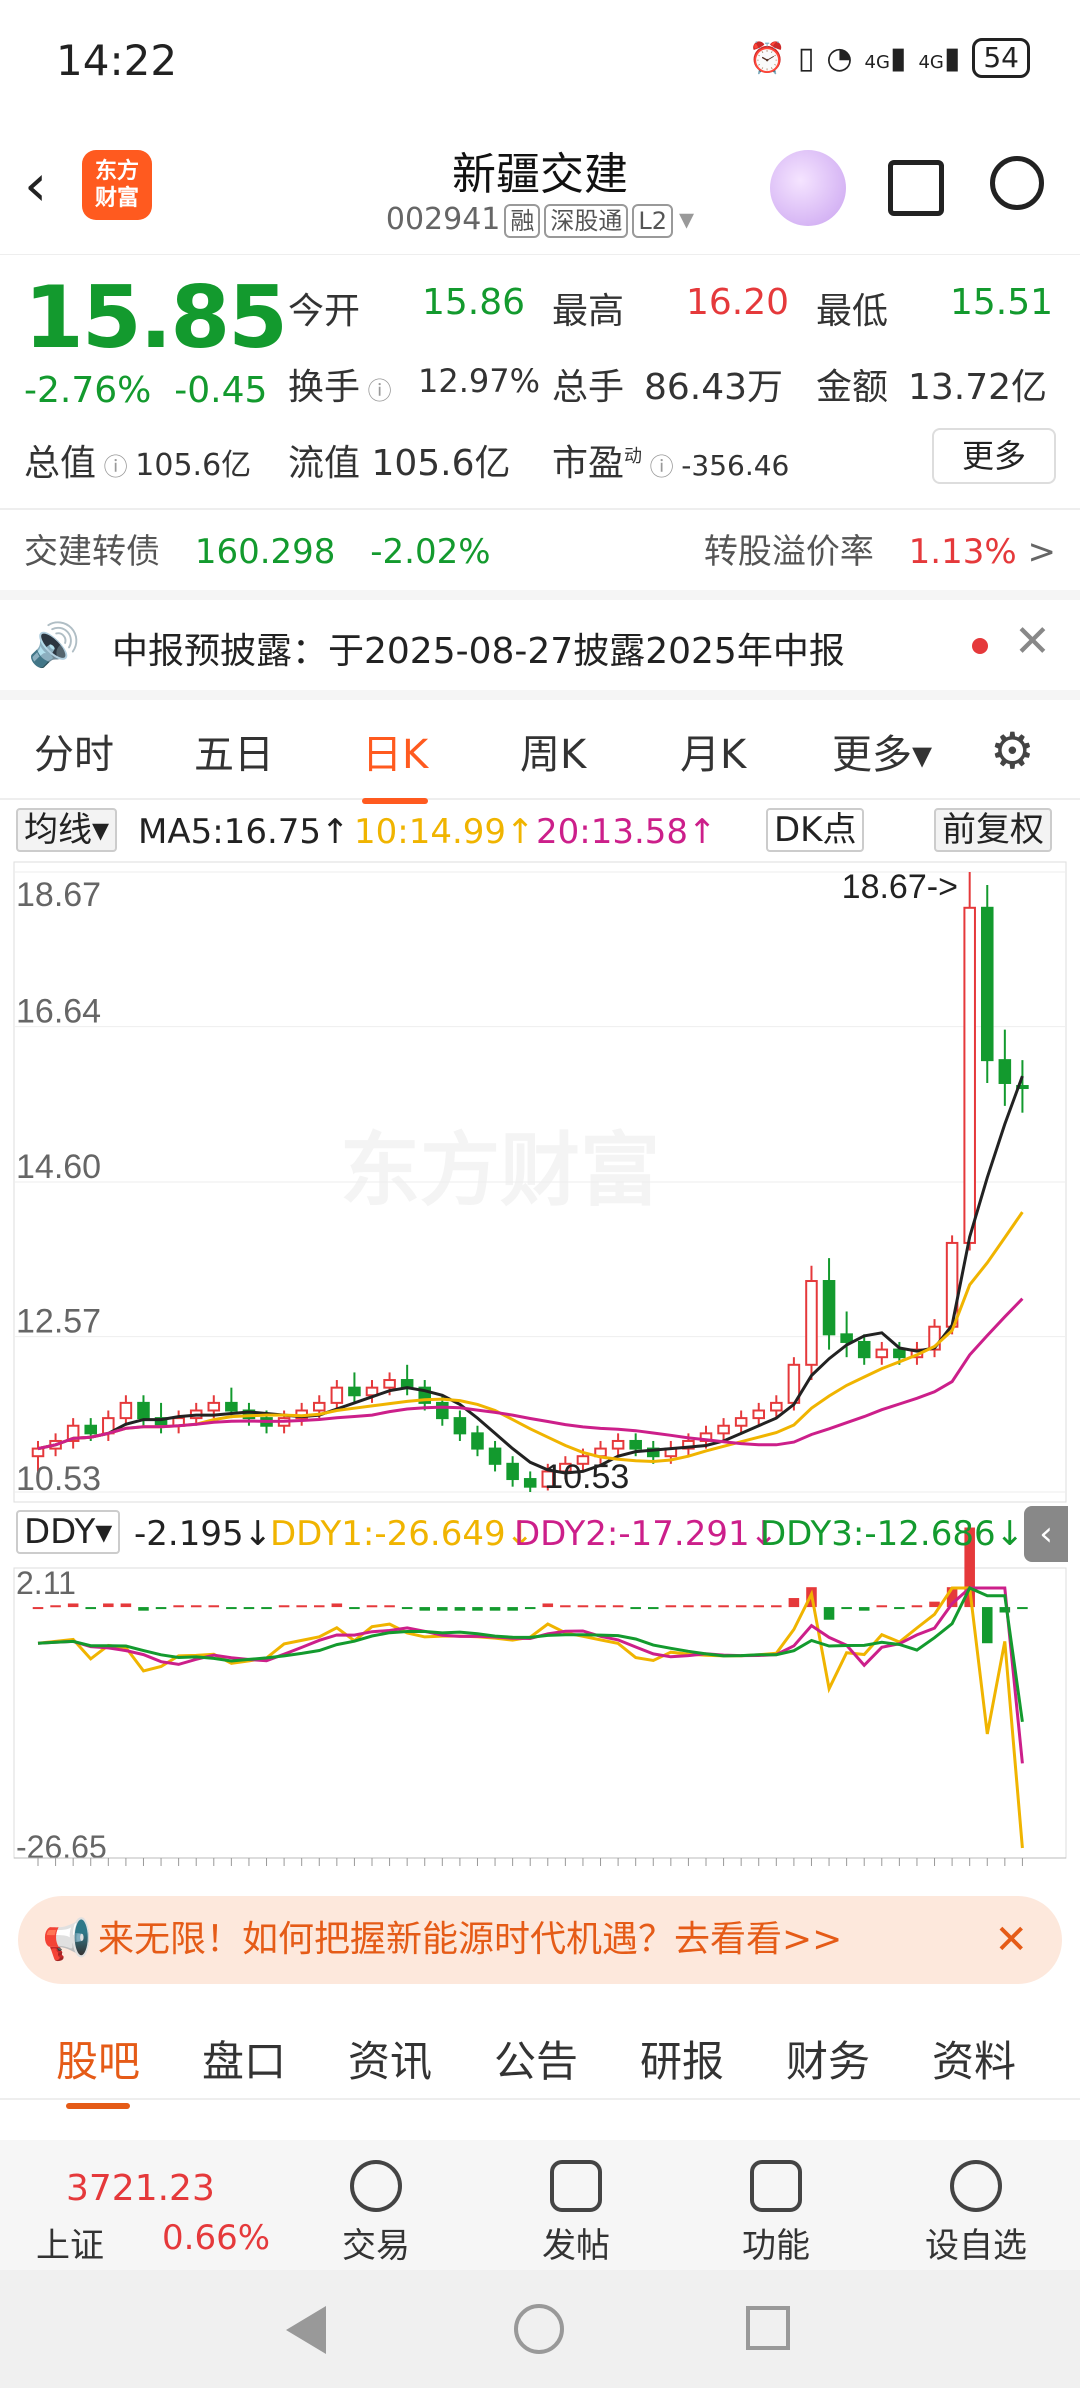 The image size is (1080, 2388). What do you see at coordinates (962, 552) in the screenshot?
I see `premium-value: 1.13%` at bounding box center [962, 552].